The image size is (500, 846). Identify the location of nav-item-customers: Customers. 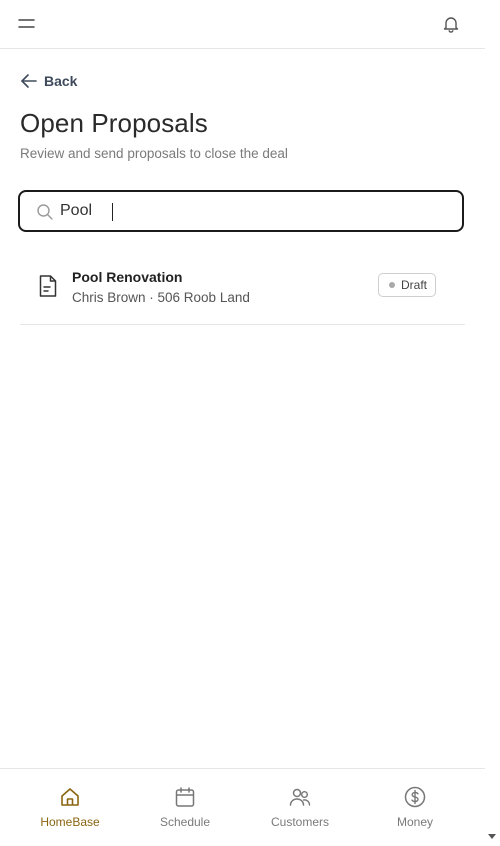
(300, 807).